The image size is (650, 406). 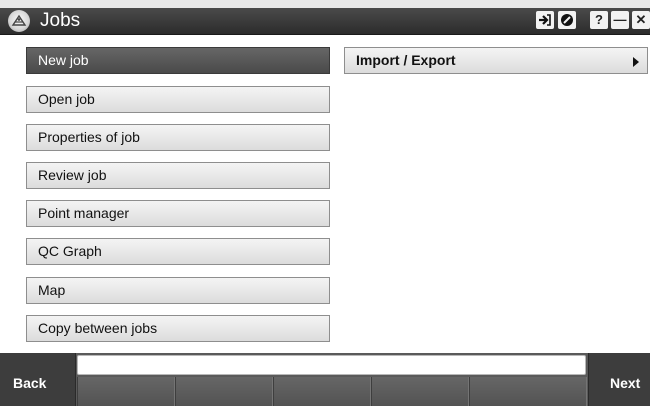 I want to click on menu-item-label: Open job, so click(x=66, y=99).